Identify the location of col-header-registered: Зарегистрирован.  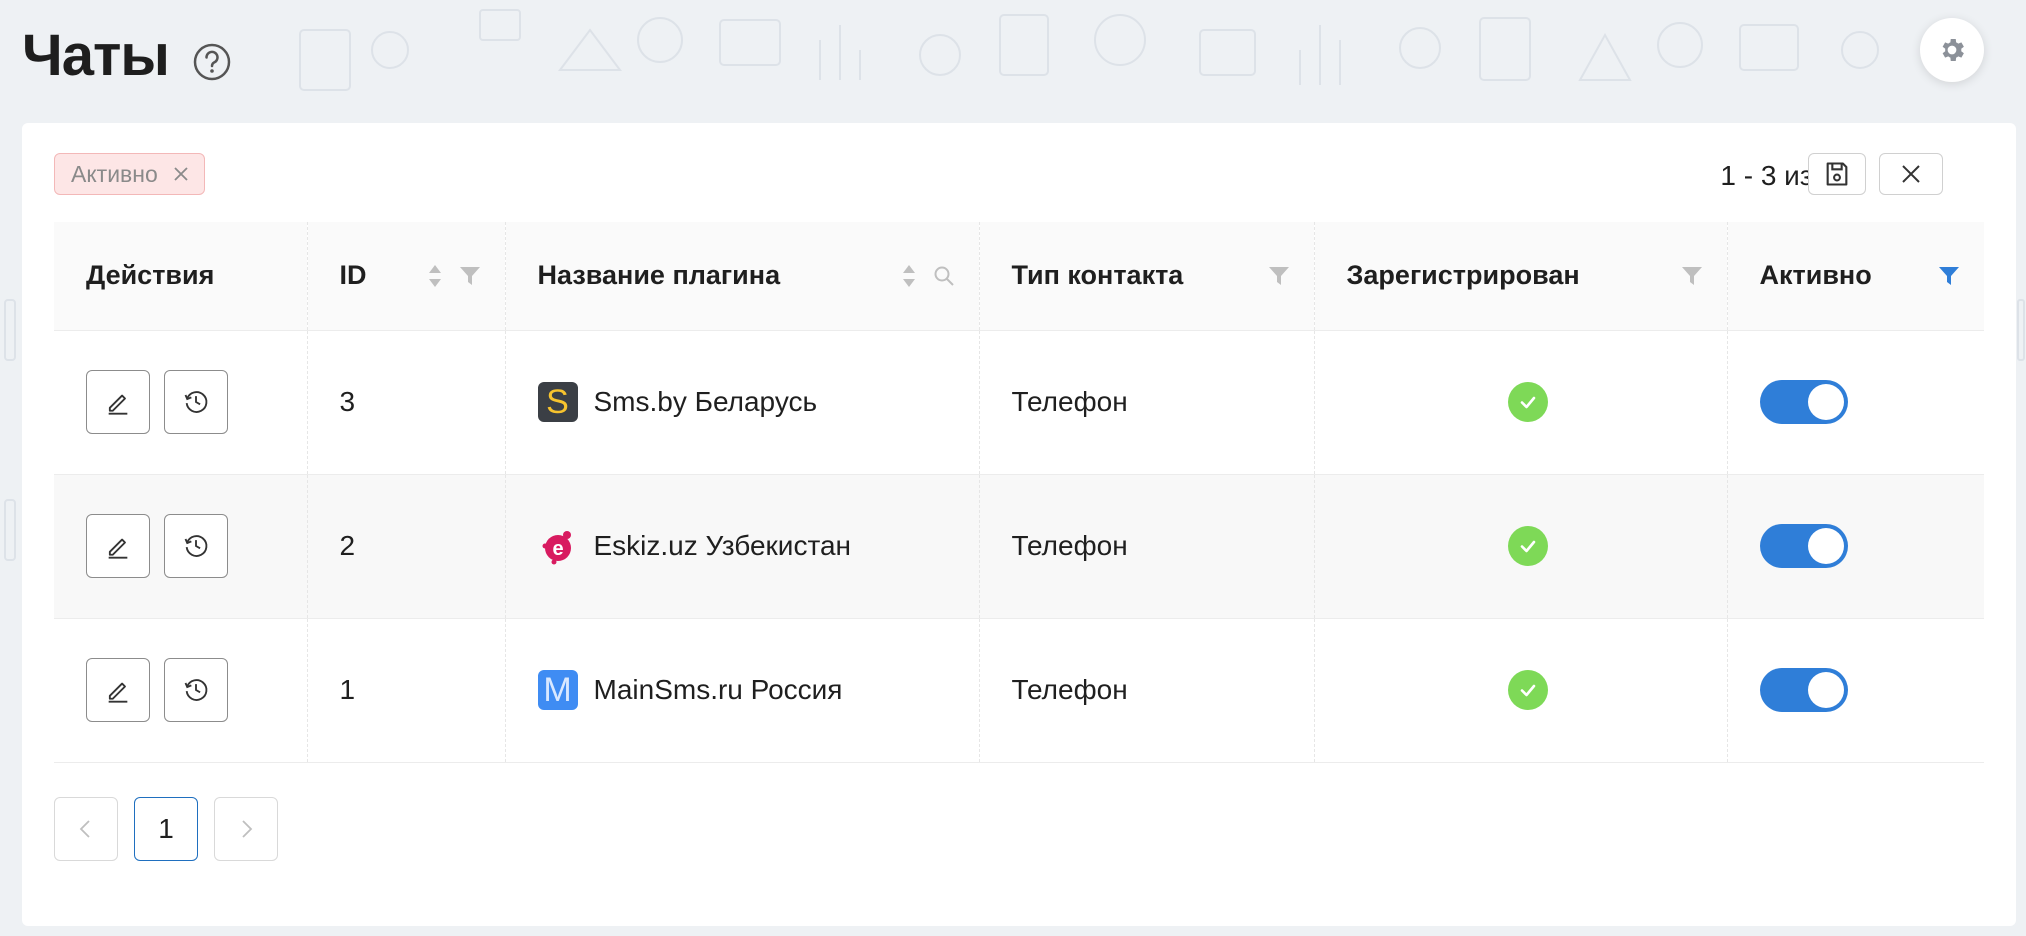
(1520, 276).